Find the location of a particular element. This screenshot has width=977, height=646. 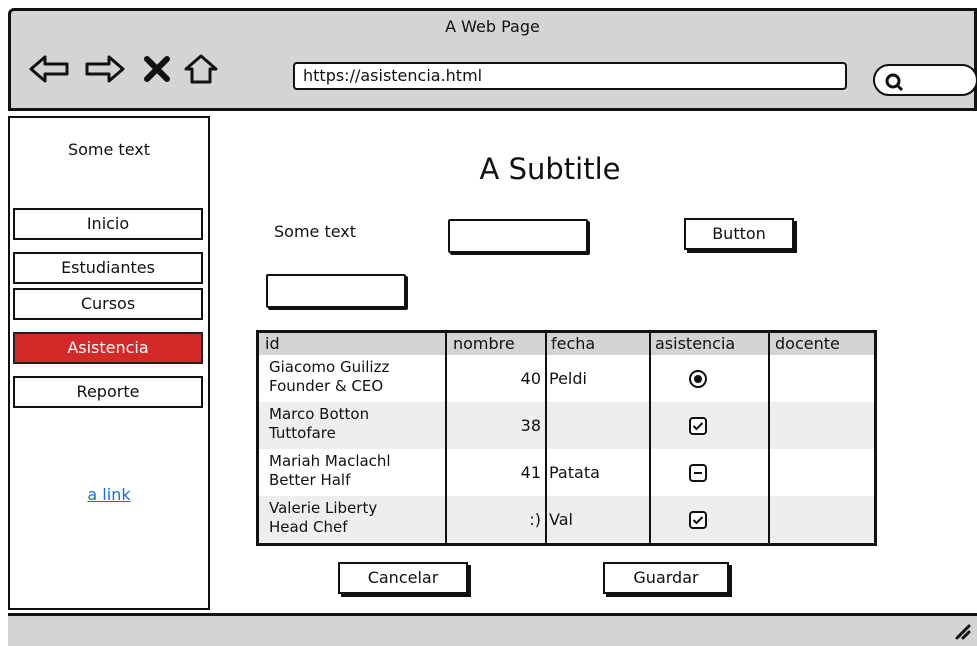

row-name-cell: Marco Botton Tuttofare is located at coordinates (319, 424).